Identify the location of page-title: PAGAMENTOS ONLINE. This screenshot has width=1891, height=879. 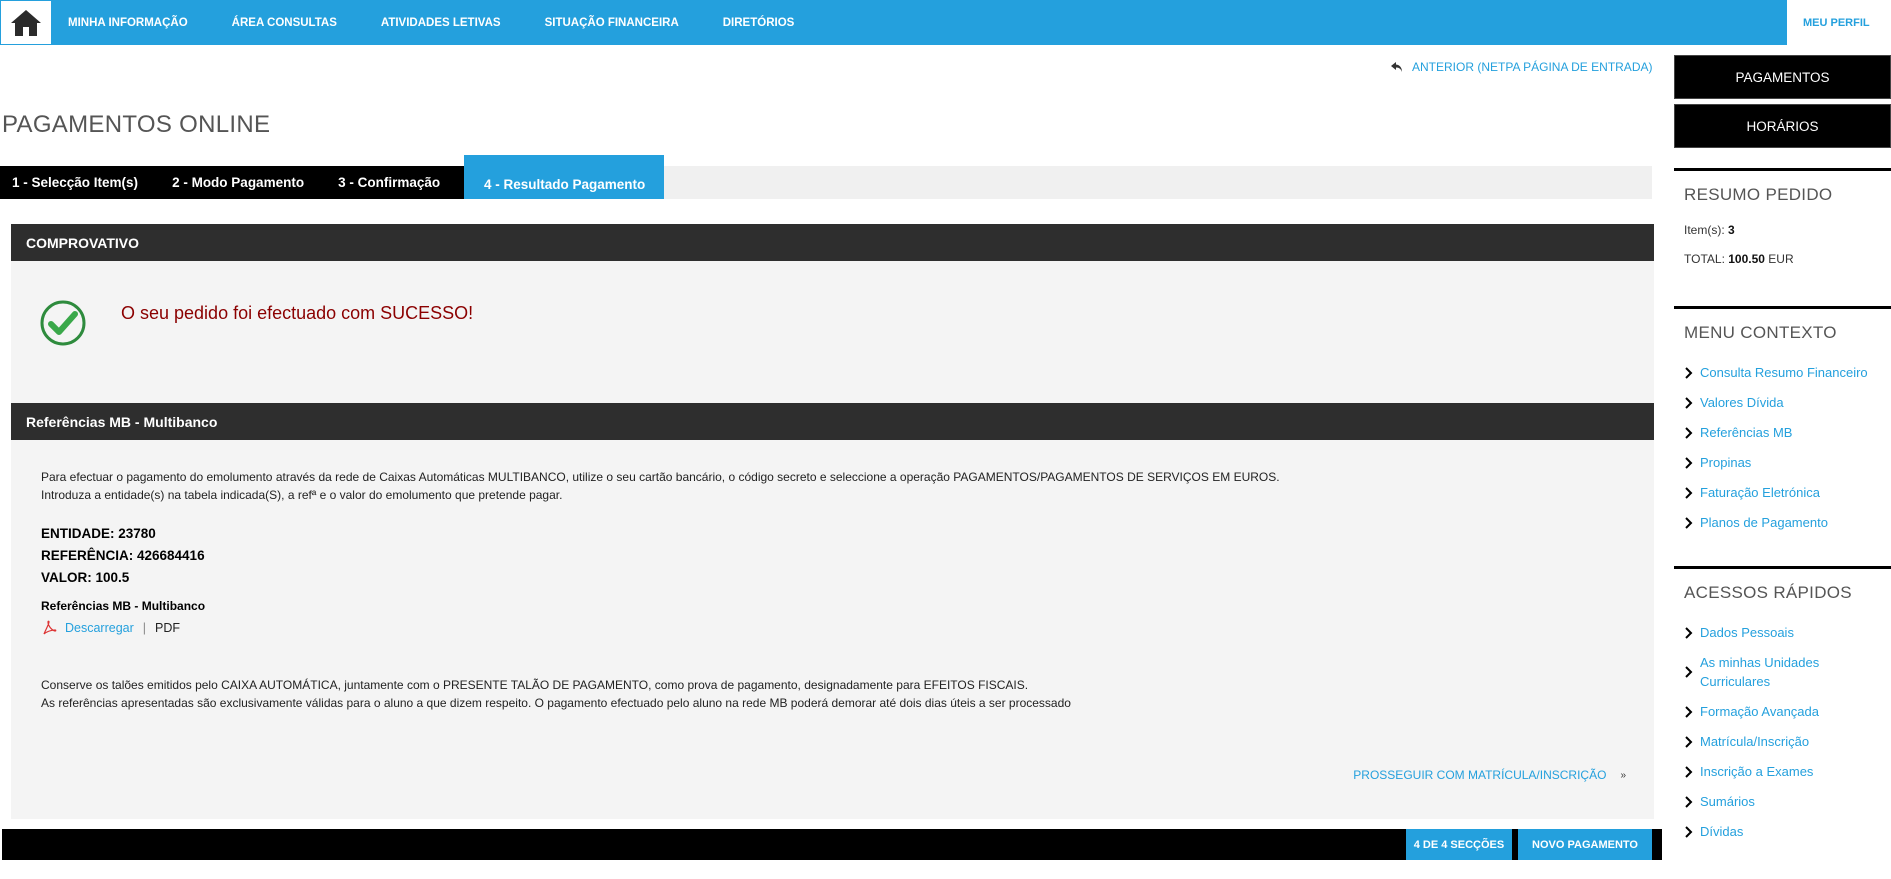
(136, 124).